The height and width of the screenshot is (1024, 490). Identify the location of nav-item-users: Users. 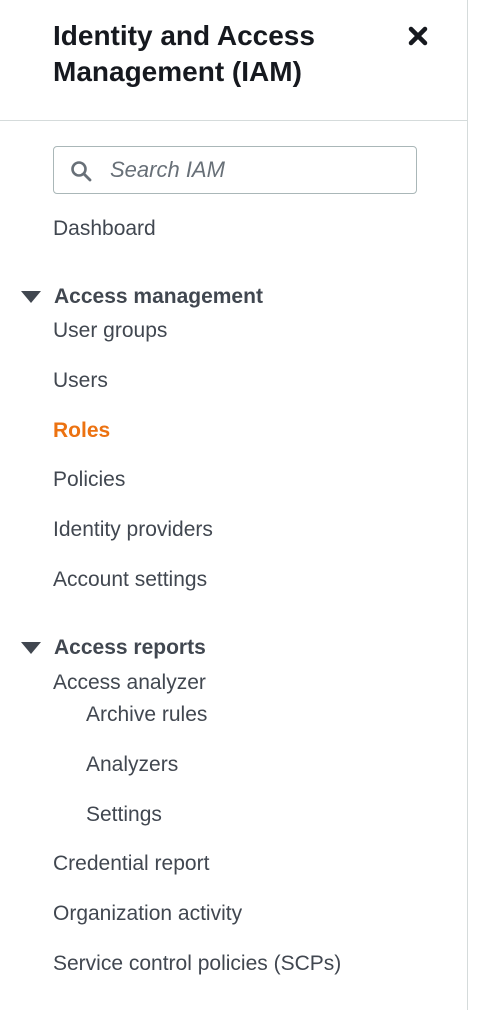
(80, 381).